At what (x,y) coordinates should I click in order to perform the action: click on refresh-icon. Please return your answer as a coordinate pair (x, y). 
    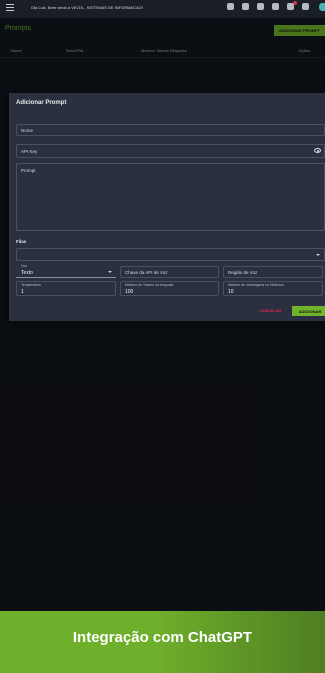
    Looking at the image, I should click on (260, 6).